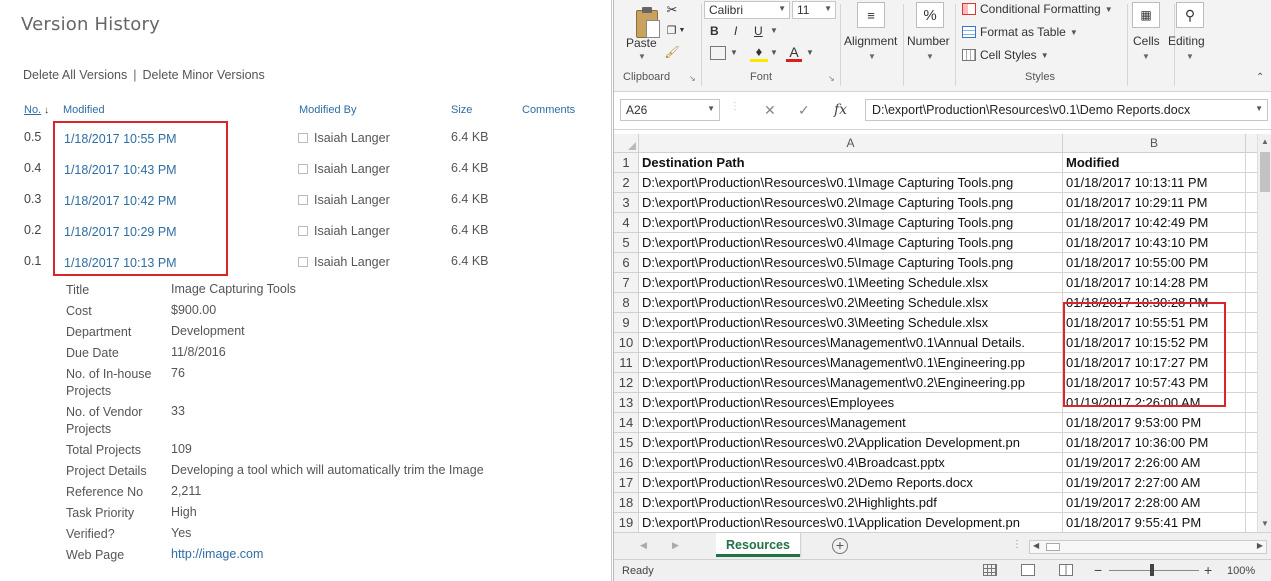 Image resolution: width=1271 pixels, height=581 pixels. I want to click on row-header: 7, so click(626, 283).